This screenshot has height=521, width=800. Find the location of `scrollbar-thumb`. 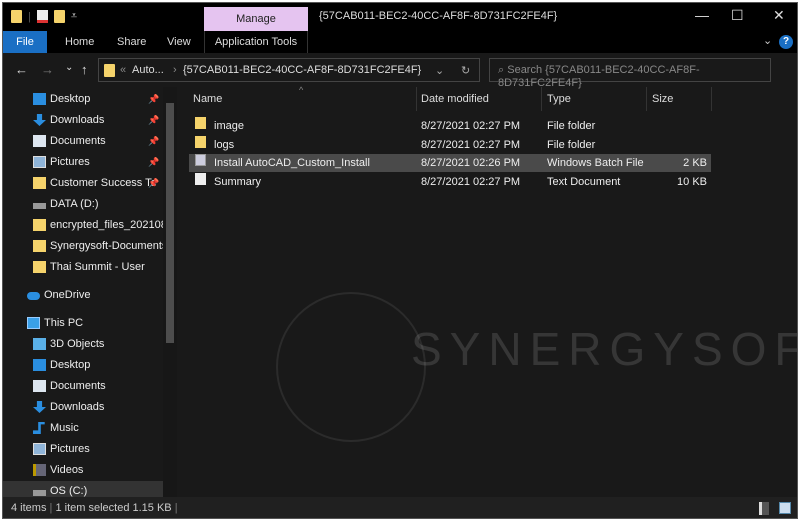

scrollbar-thumb is located at coordinates (170, 223).